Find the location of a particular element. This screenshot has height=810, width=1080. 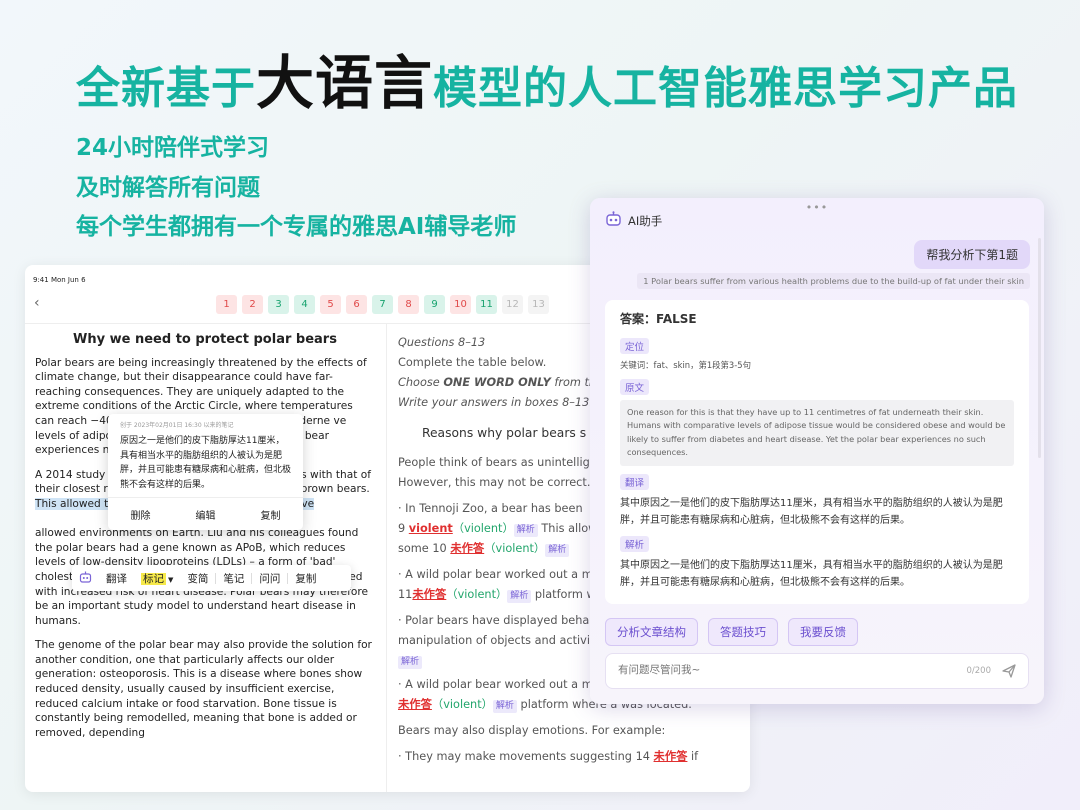

note-meta: 创于 2023年02月01日 16:30 以来的笔记 is located at coordinates (177, 425).